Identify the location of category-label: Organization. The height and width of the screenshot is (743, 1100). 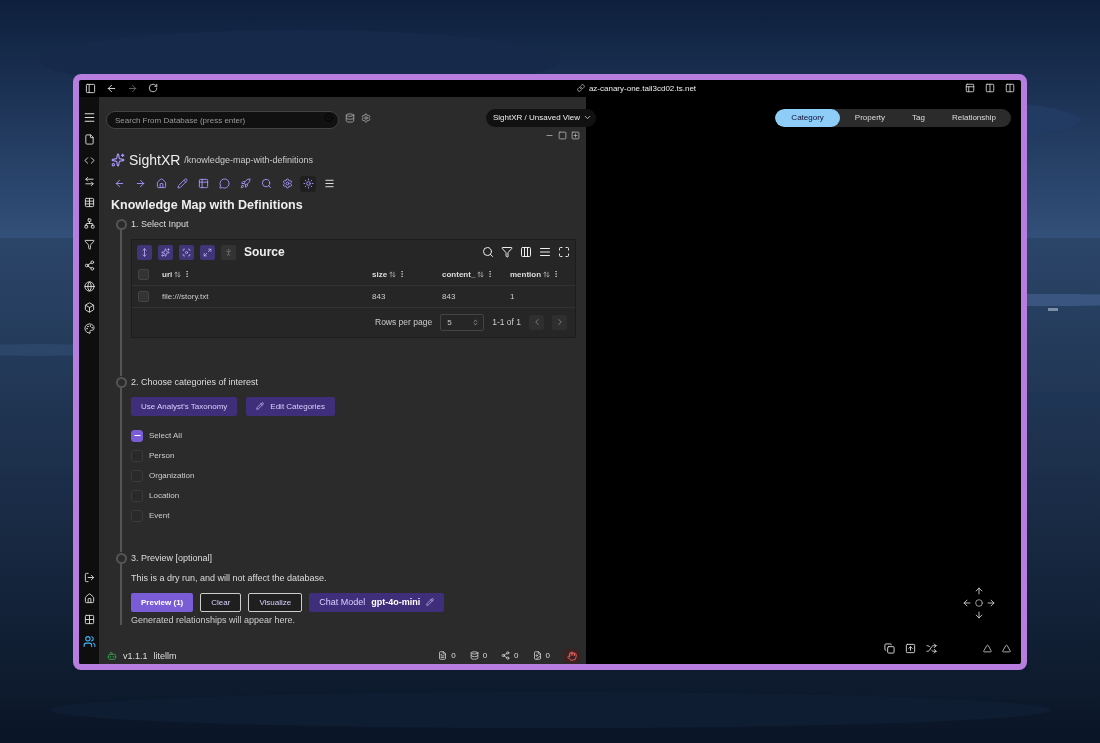
(172, 475).